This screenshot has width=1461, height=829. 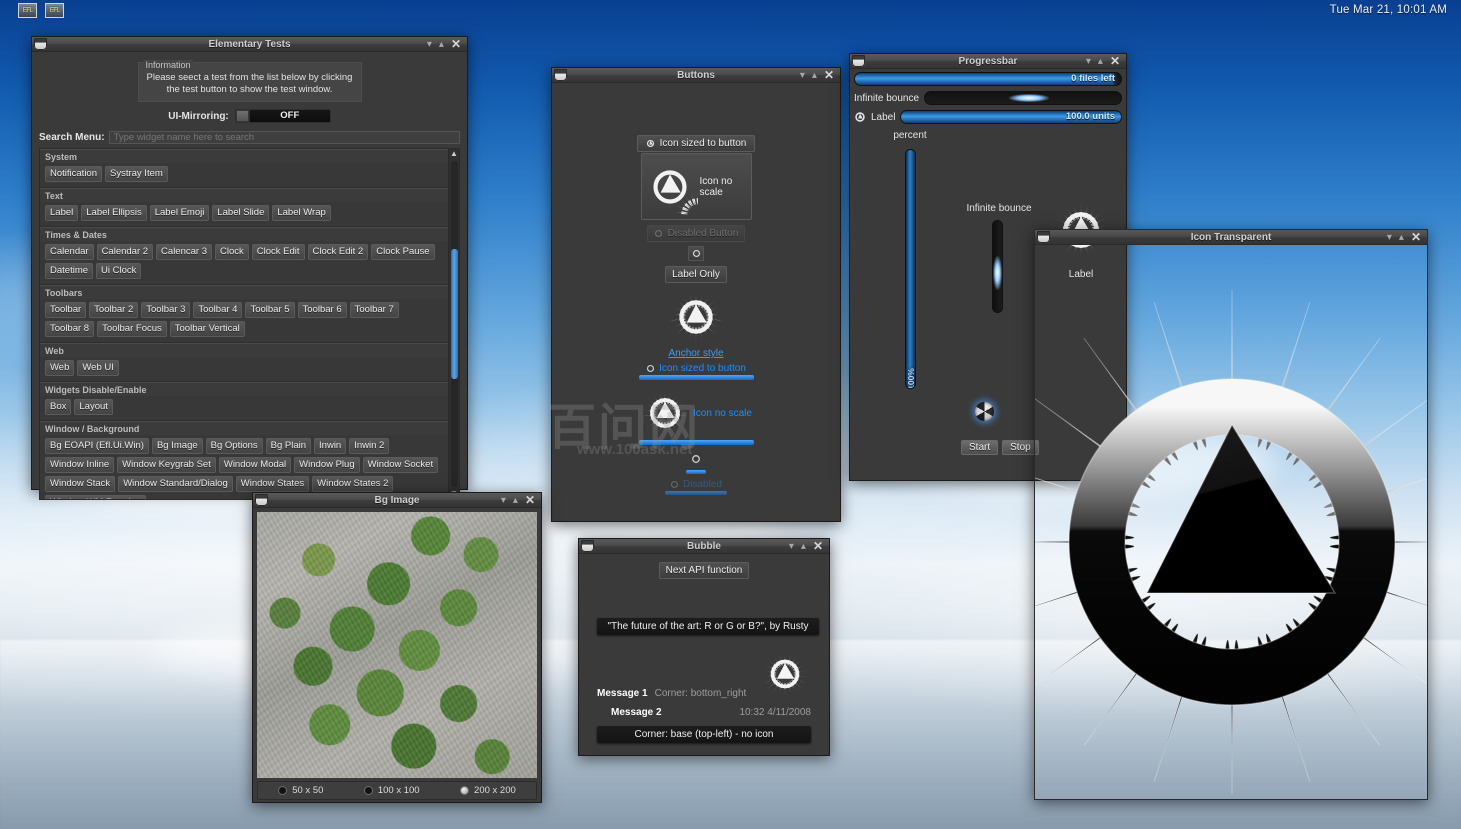 What do you see at coordinates (60, 368) in the screenshot?
I see `test-button-web: Web` at bounding box center [60, 368].